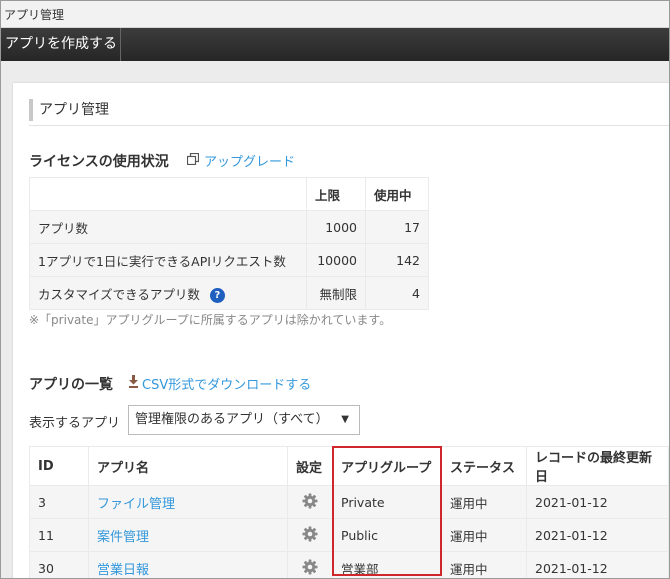 Image resolution: width=670 pixels, height=579 pixels. What do you see at coordinates (387, 466) in the screenshot?
I see `column-header-group: アプリグループ` at bounding box center [387, 466].